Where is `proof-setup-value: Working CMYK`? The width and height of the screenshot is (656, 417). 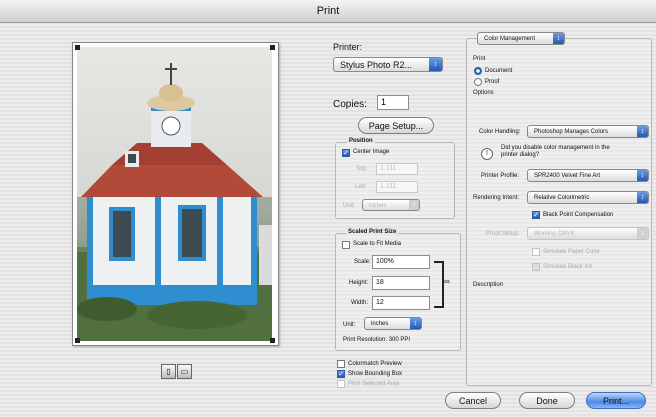
proof-setup-value: Working CMYK is located at coordinates (554, 234).